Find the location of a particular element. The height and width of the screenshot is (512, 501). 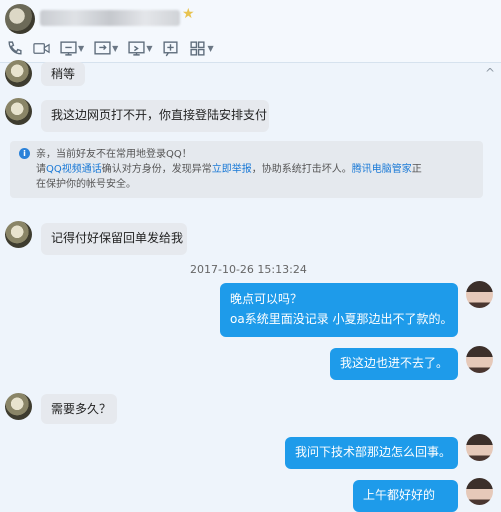

report-link: 立即举报 is located at coordinates (232, 169).